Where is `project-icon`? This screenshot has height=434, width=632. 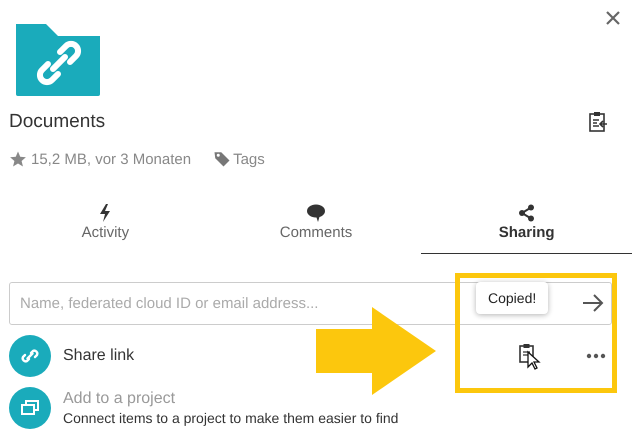 project-icon is located at coordinates (30, 408).